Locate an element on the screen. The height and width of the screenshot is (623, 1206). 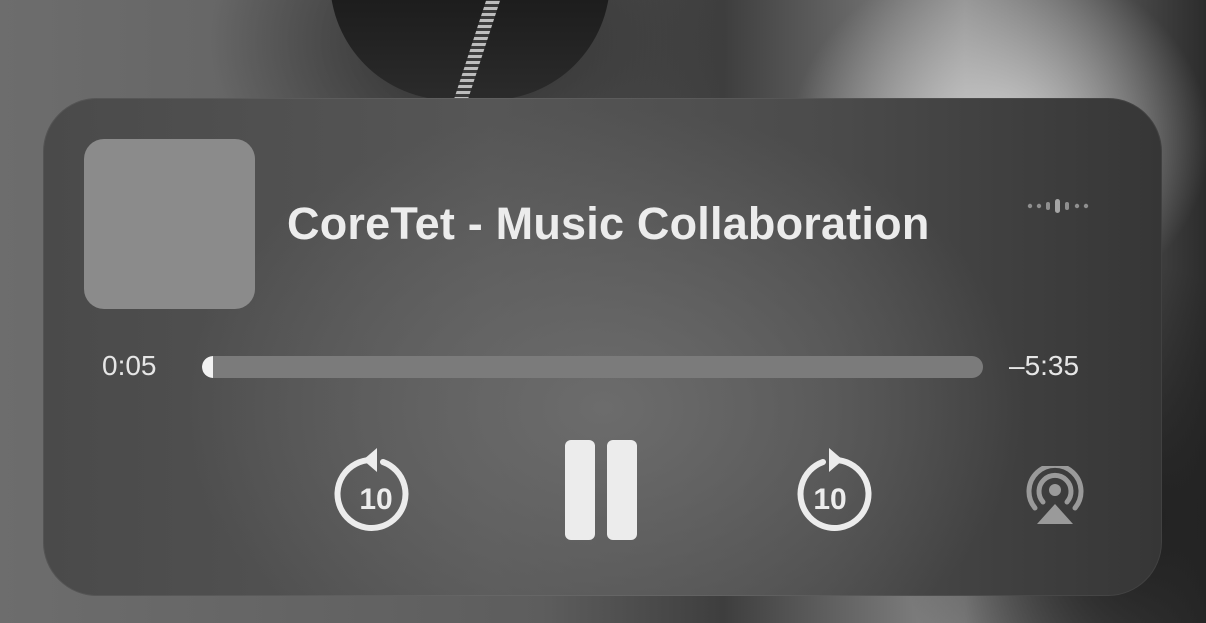
airplay-audio-icon is located at coordinates (1055, 495).